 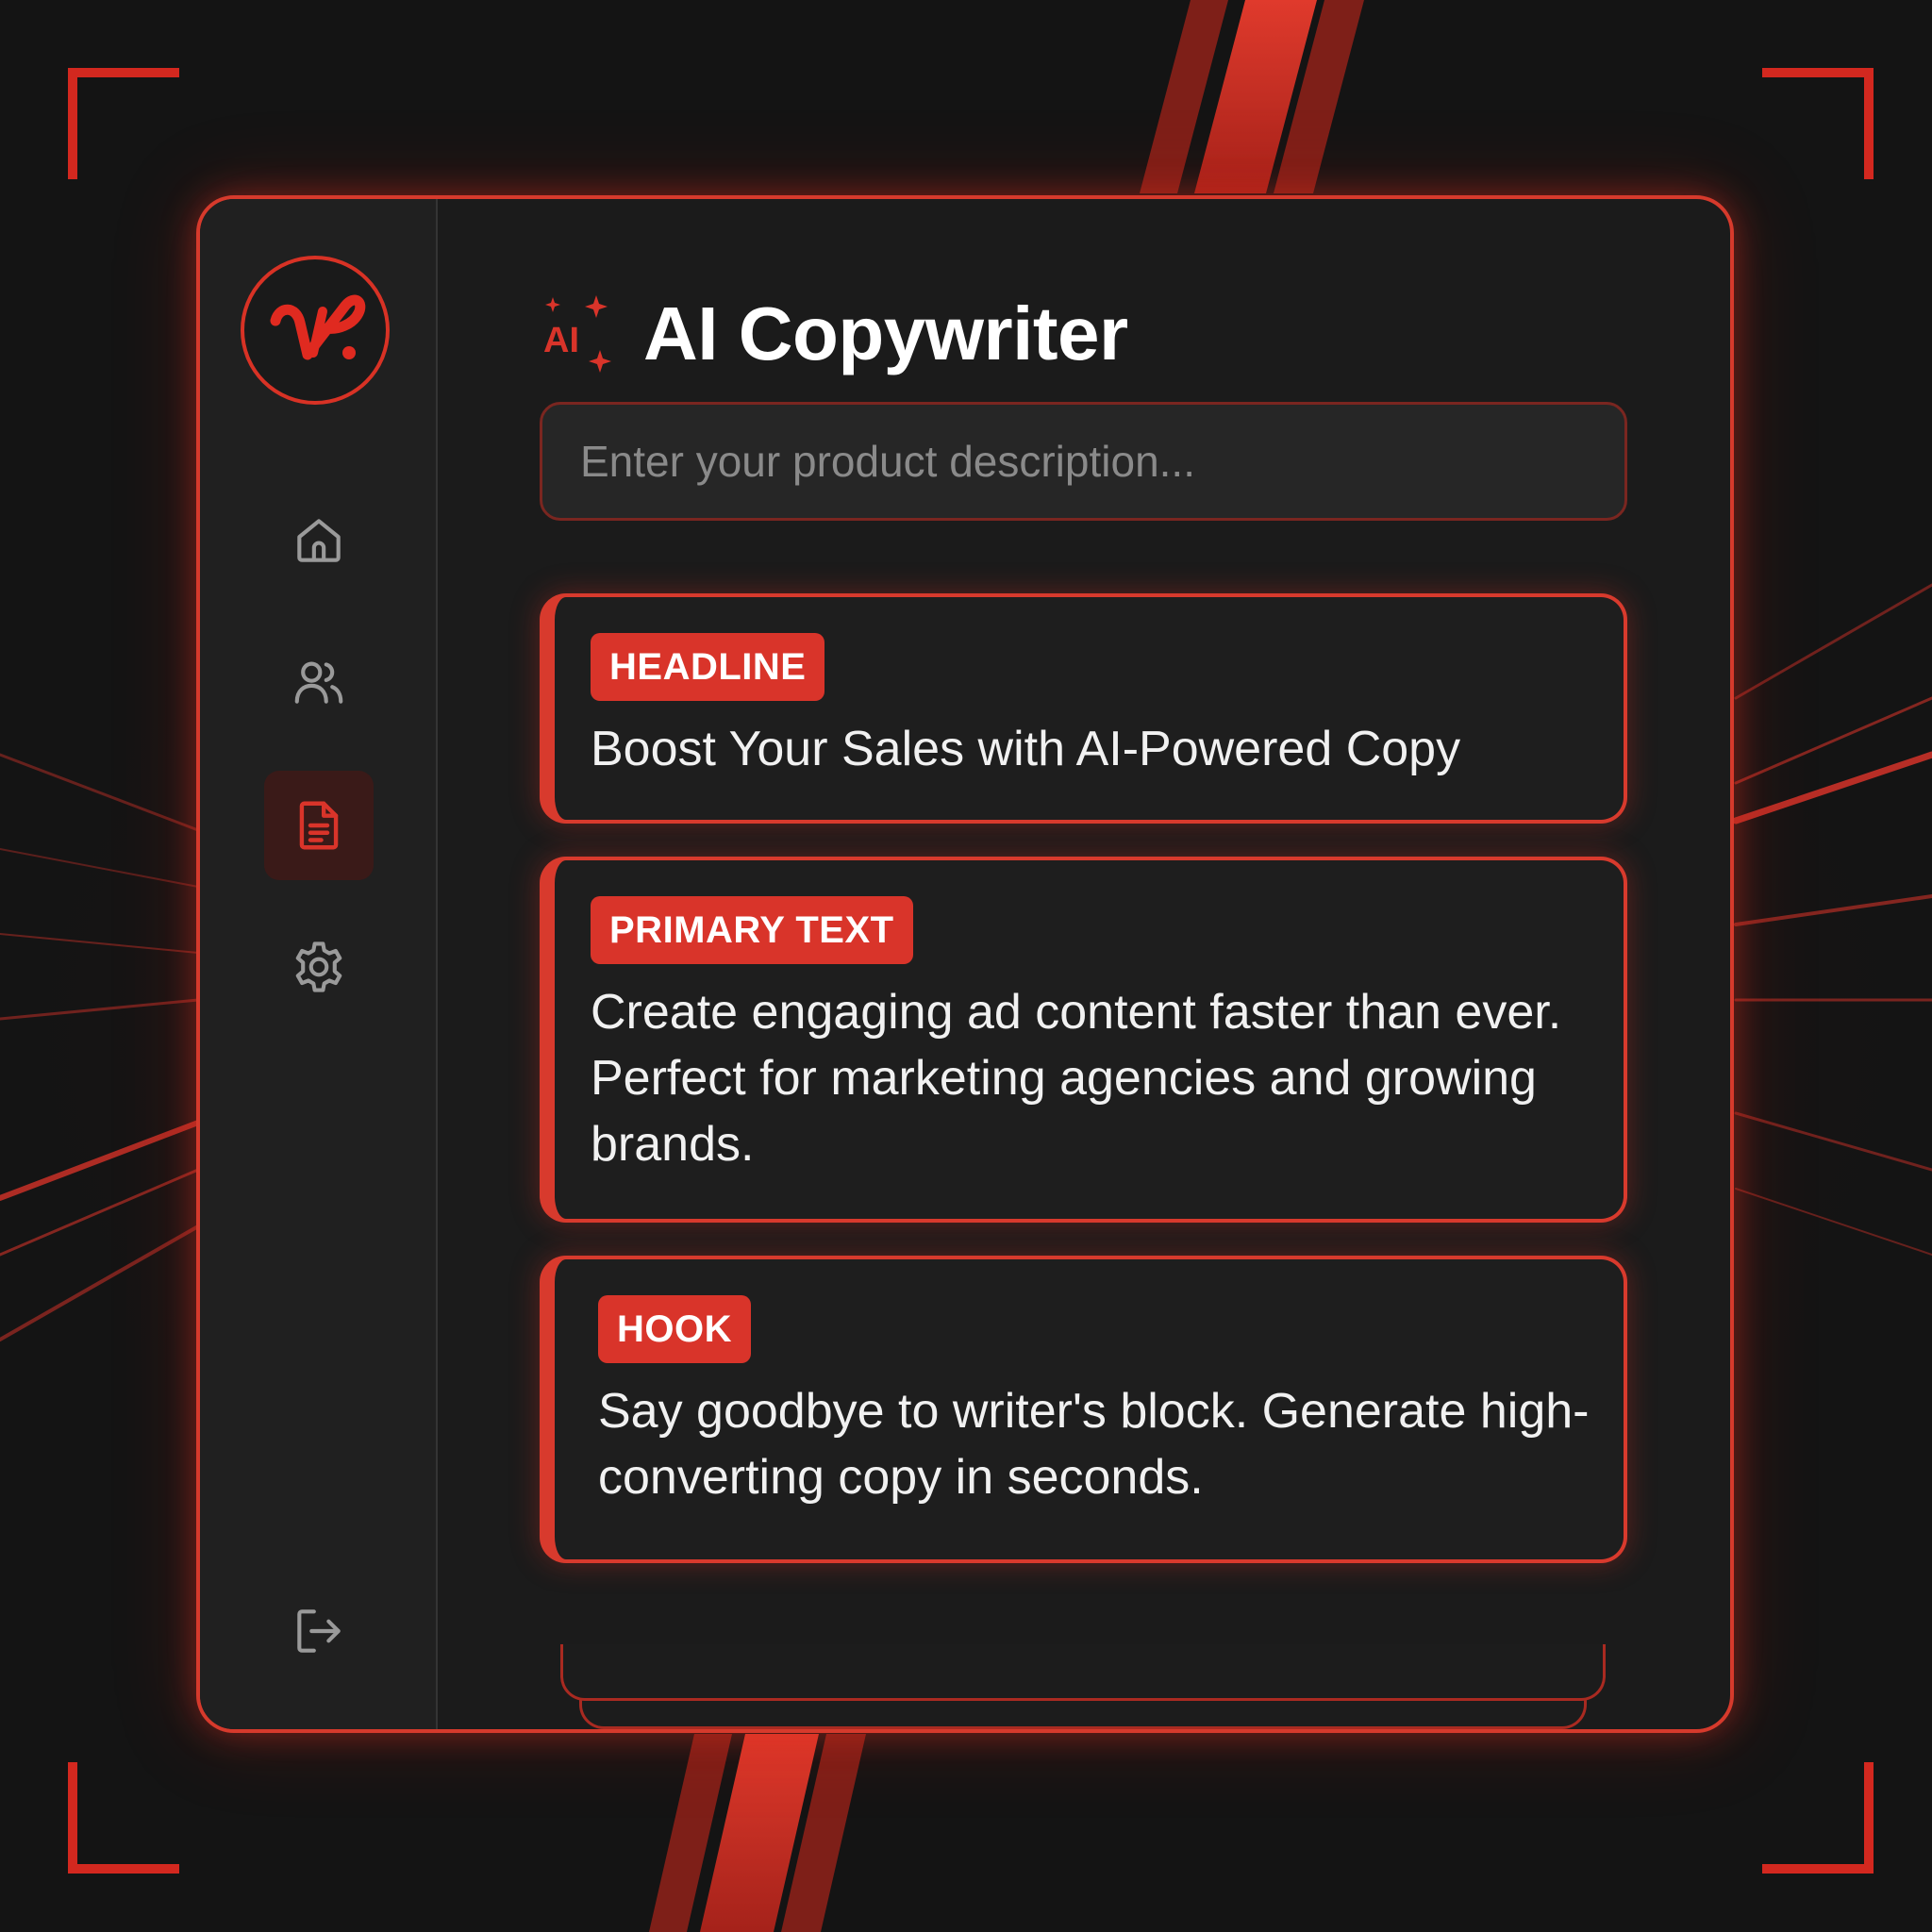 I want to click on product-description-input, so click(x=1084, y=462).